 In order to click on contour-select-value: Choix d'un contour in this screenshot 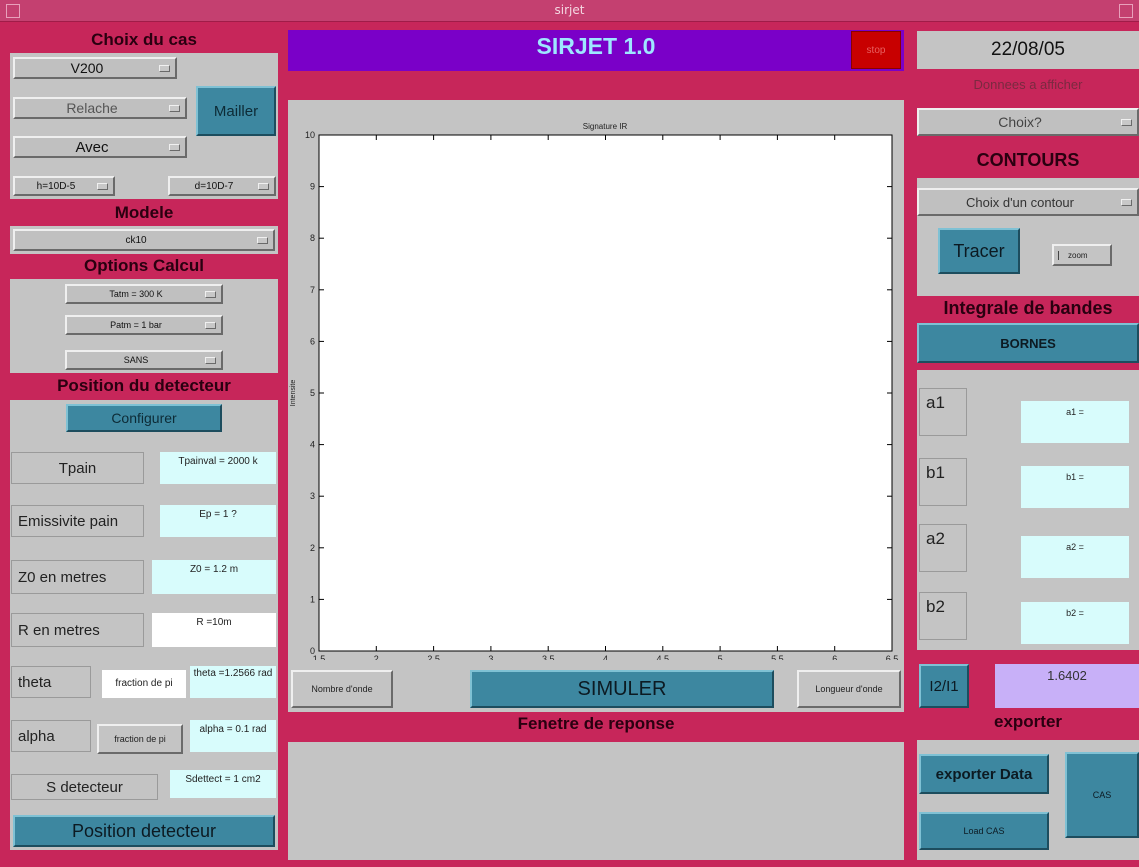, I will do `click(1020, 202)`.